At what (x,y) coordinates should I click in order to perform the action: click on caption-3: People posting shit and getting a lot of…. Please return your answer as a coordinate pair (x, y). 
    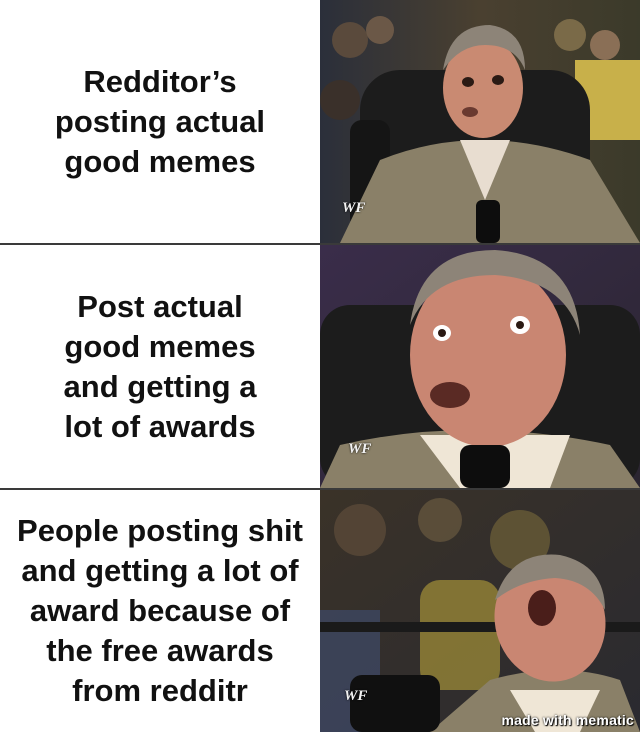
    Looking at the image, I should click on (160, 610).